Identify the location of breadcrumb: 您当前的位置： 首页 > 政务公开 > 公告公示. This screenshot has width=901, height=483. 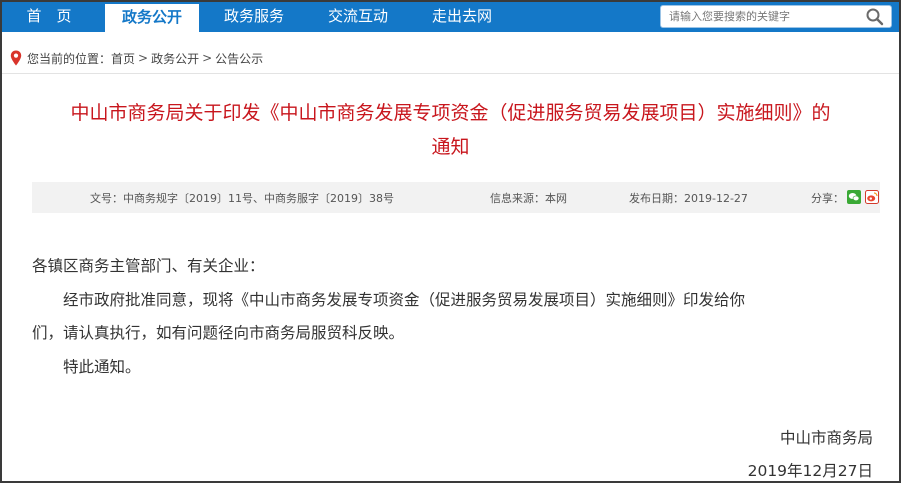
(136, 58).